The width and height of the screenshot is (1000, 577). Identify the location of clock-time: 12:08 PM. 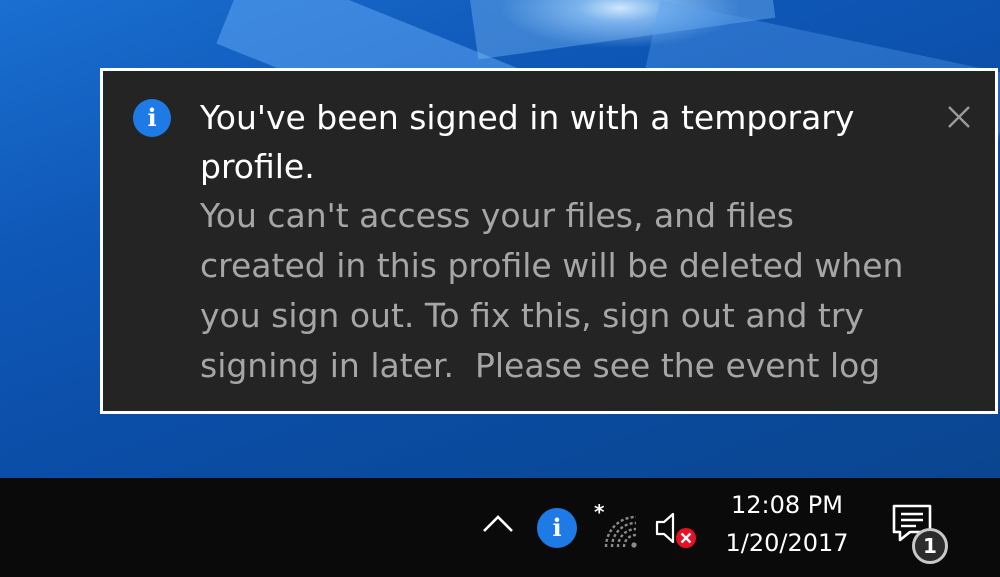
(787, 505).